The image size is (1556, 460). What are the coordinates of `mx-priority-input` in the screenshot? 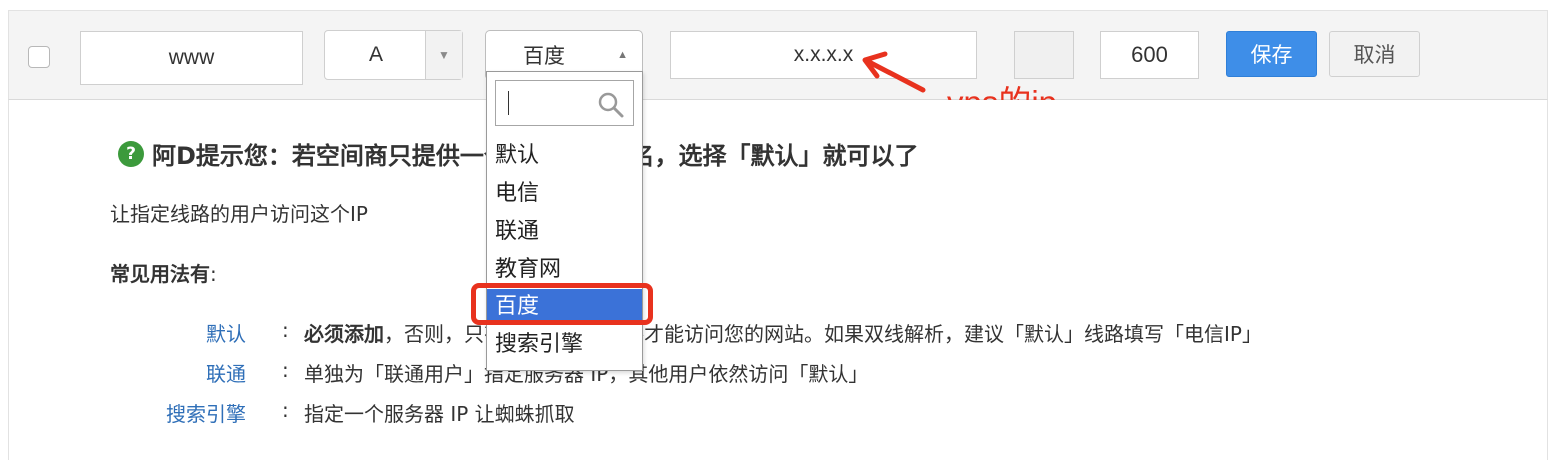 It's located at (1044, 55).